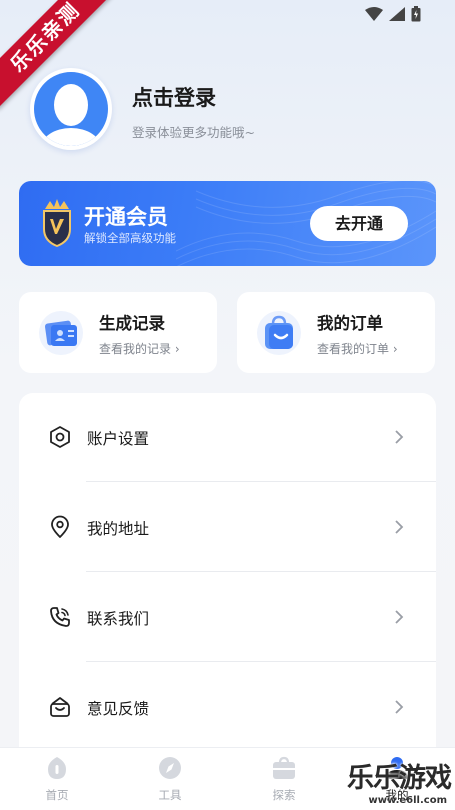 The width and height of the screenshot is (455, 810). I want to click on quick-card-link: 查看我的记录 ›, so click(139, 348).